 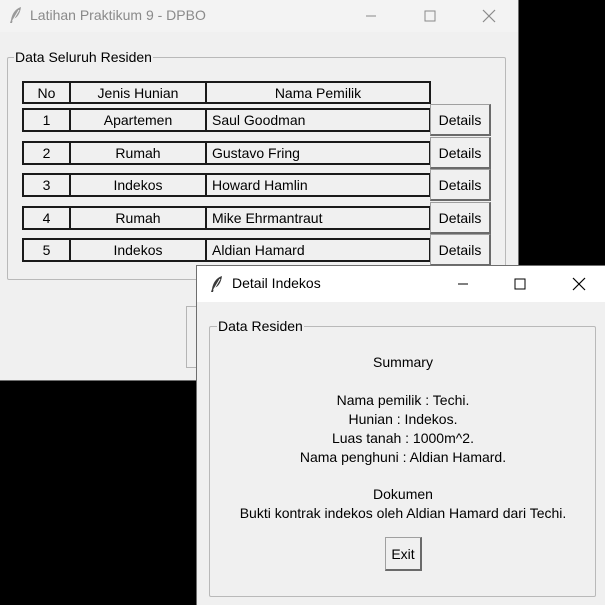 I want to click on row-5-details-button: Details, so click(x=460, y=250).